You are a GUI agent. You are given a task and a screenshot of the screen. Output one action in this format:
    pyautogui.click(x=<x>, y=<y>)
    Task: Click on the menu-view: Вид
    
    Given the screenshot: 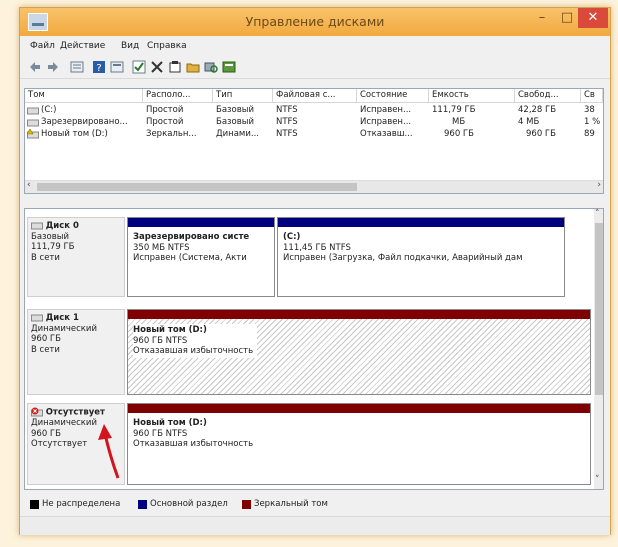 What is the action you would take?
    pyautogui.click(x=130, y=46)
    